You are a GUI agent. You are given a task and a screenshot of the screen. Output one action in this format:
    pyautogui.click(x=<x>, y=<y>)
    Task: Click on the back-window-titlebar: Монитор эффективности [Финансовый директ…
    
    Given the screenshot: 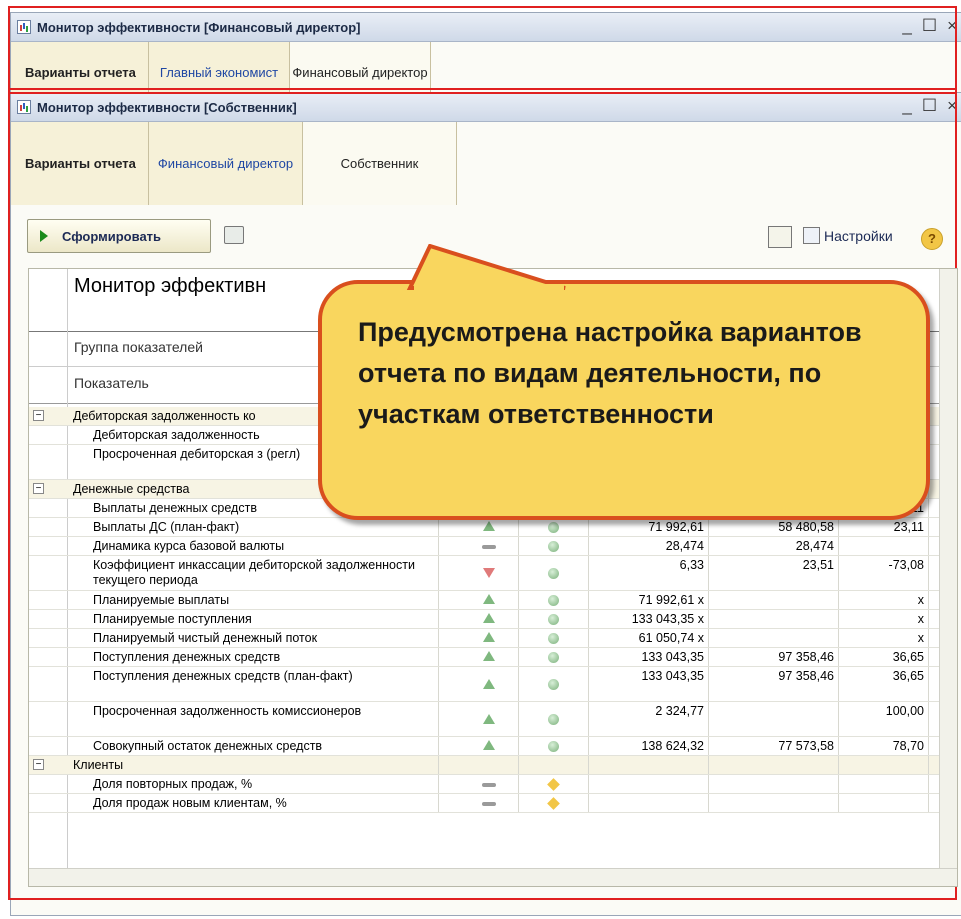 What is the action you would take?
    pyautogui.click(x=486, y=27)
    